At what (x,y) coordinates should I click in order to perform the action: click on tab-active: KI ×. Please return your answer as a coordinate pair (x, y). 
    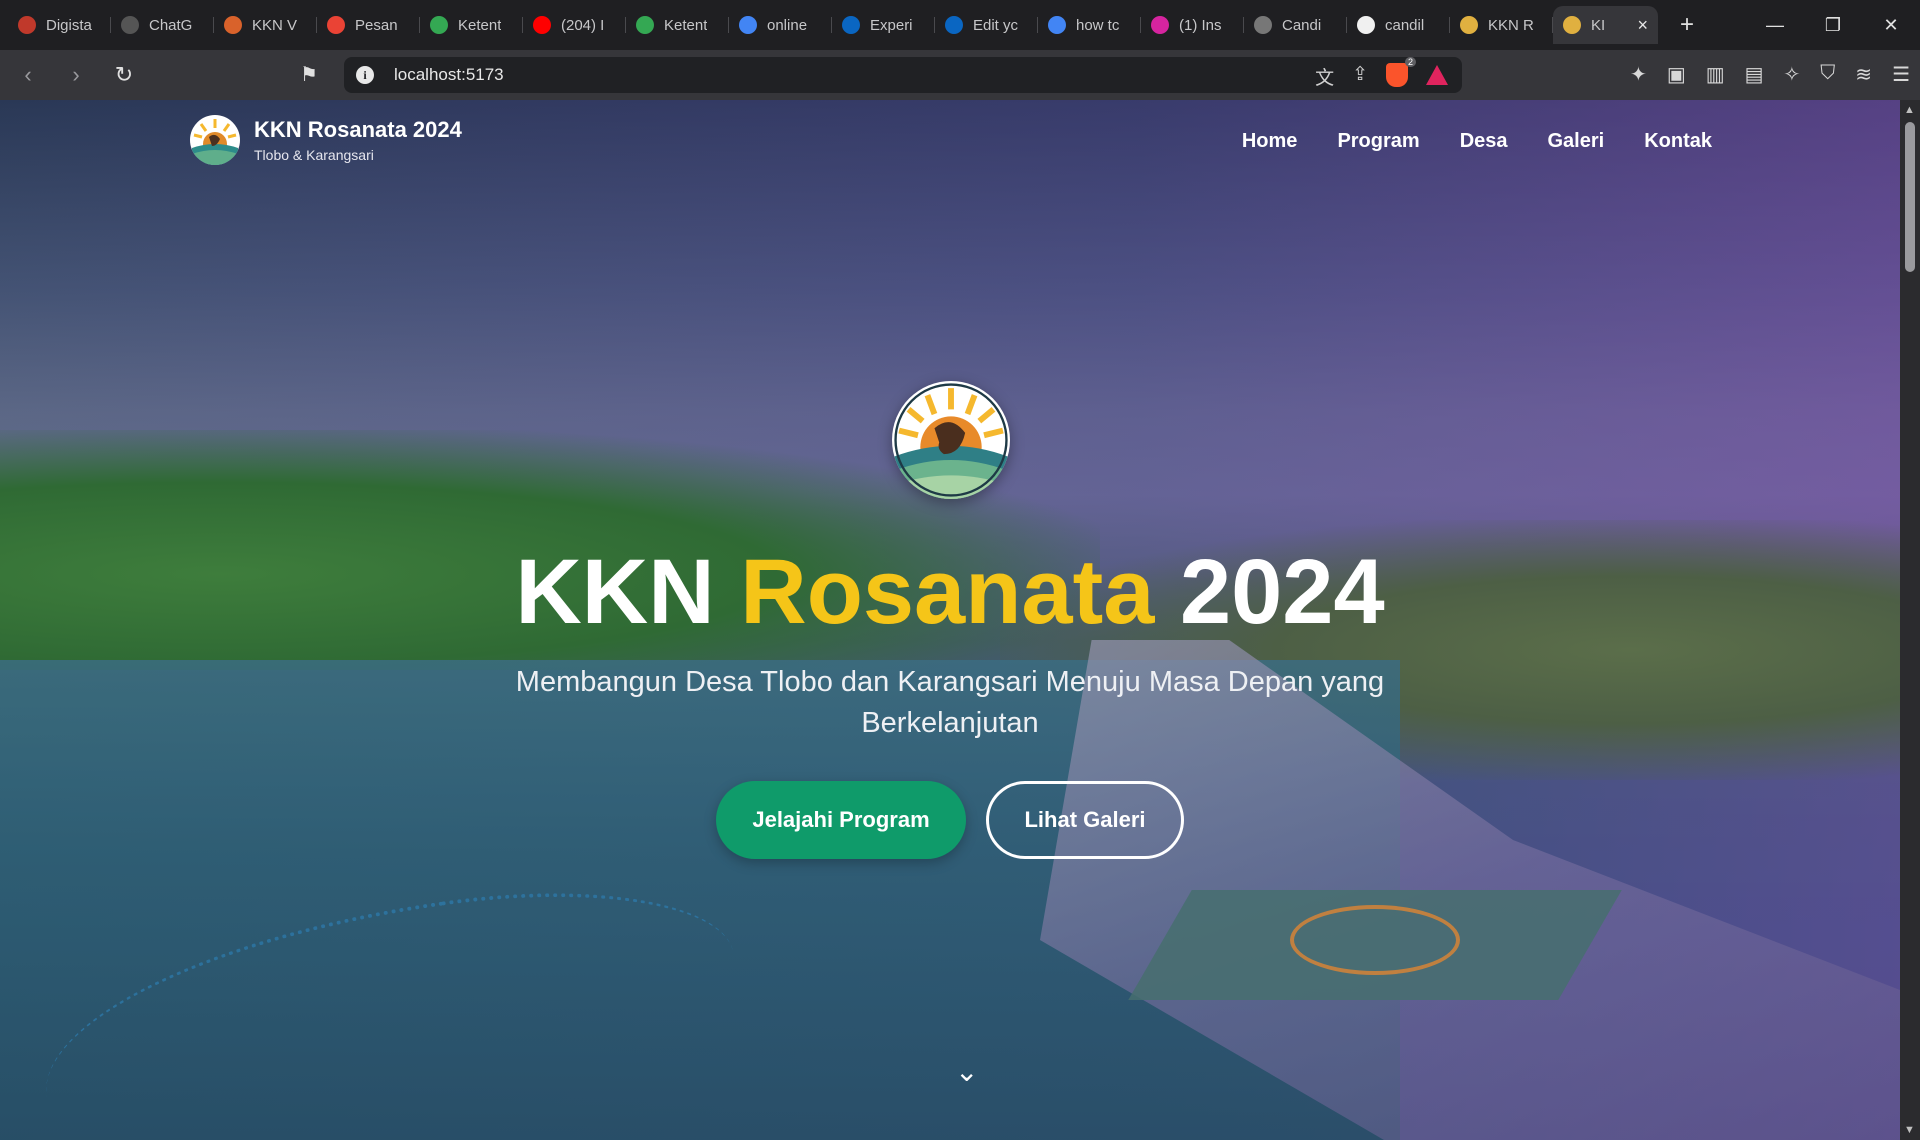
    Looking at the image, I should click on (1605, 25).